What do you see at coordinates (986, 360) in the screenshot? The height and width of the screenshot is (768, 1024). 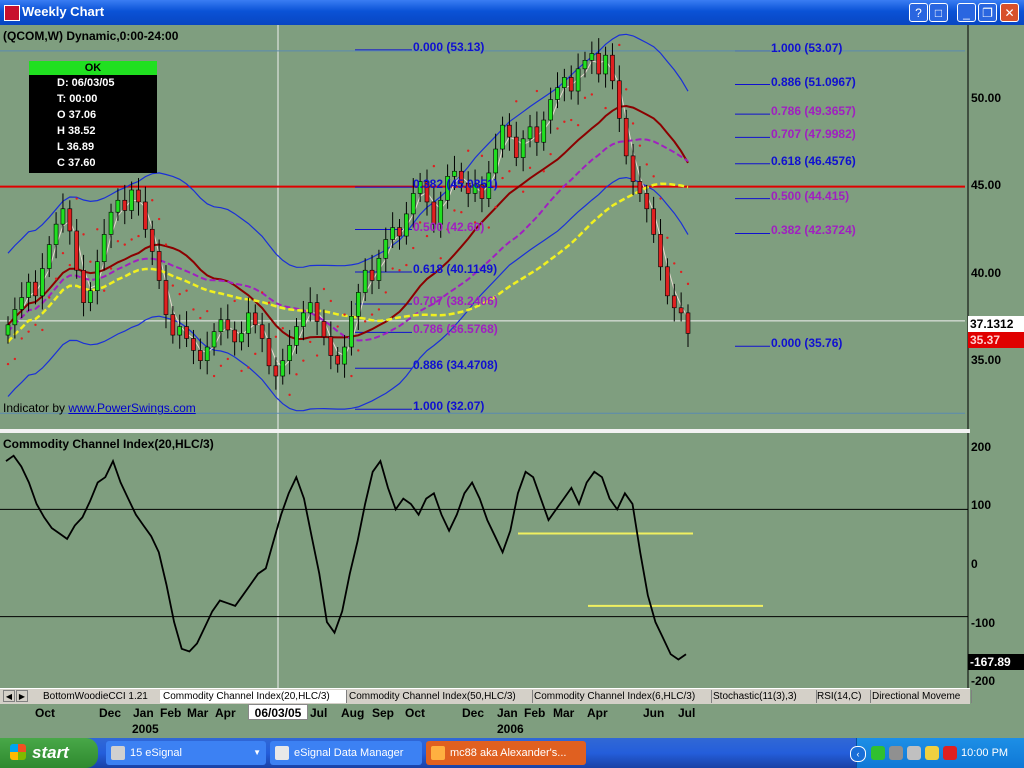 I see `price-tick: 35.00` at bounding box center [986, 360].